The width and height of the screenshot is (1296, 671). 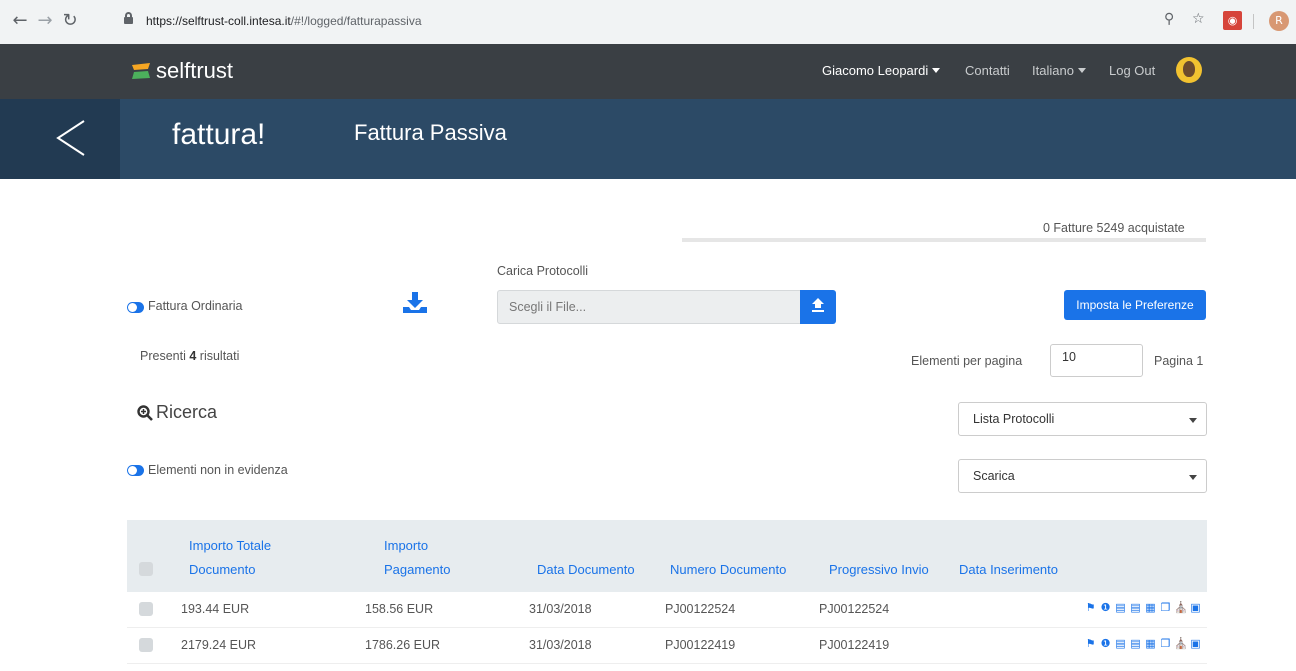 I want to click on cell-importo-totale: 193.44 EUR, so click(x=215, y=609).